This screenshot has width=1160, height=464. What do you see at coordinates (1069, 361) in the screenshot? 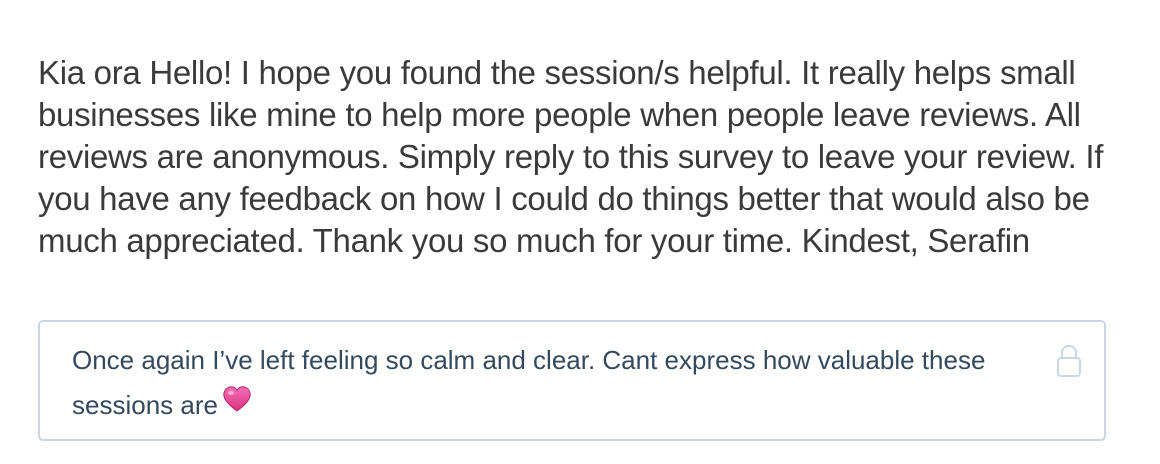
I see `lock-icon` at bounding box center [1069, 361].